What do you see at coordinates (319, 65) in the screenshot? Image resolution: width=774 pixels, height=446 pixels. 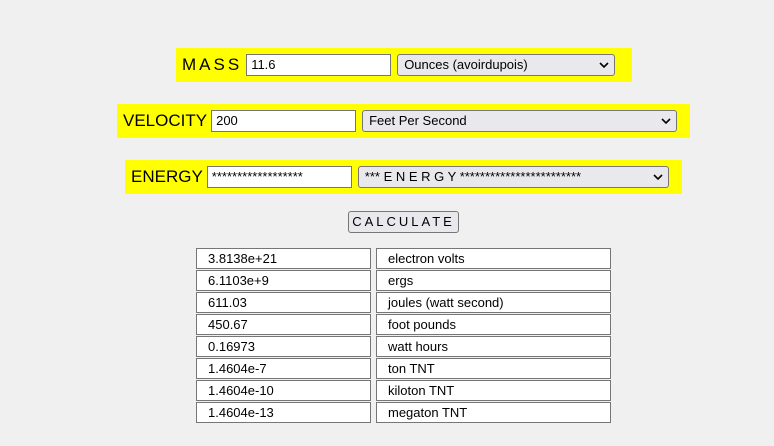 I see `mass-input: 11.6` at bounding box center [319, 65].